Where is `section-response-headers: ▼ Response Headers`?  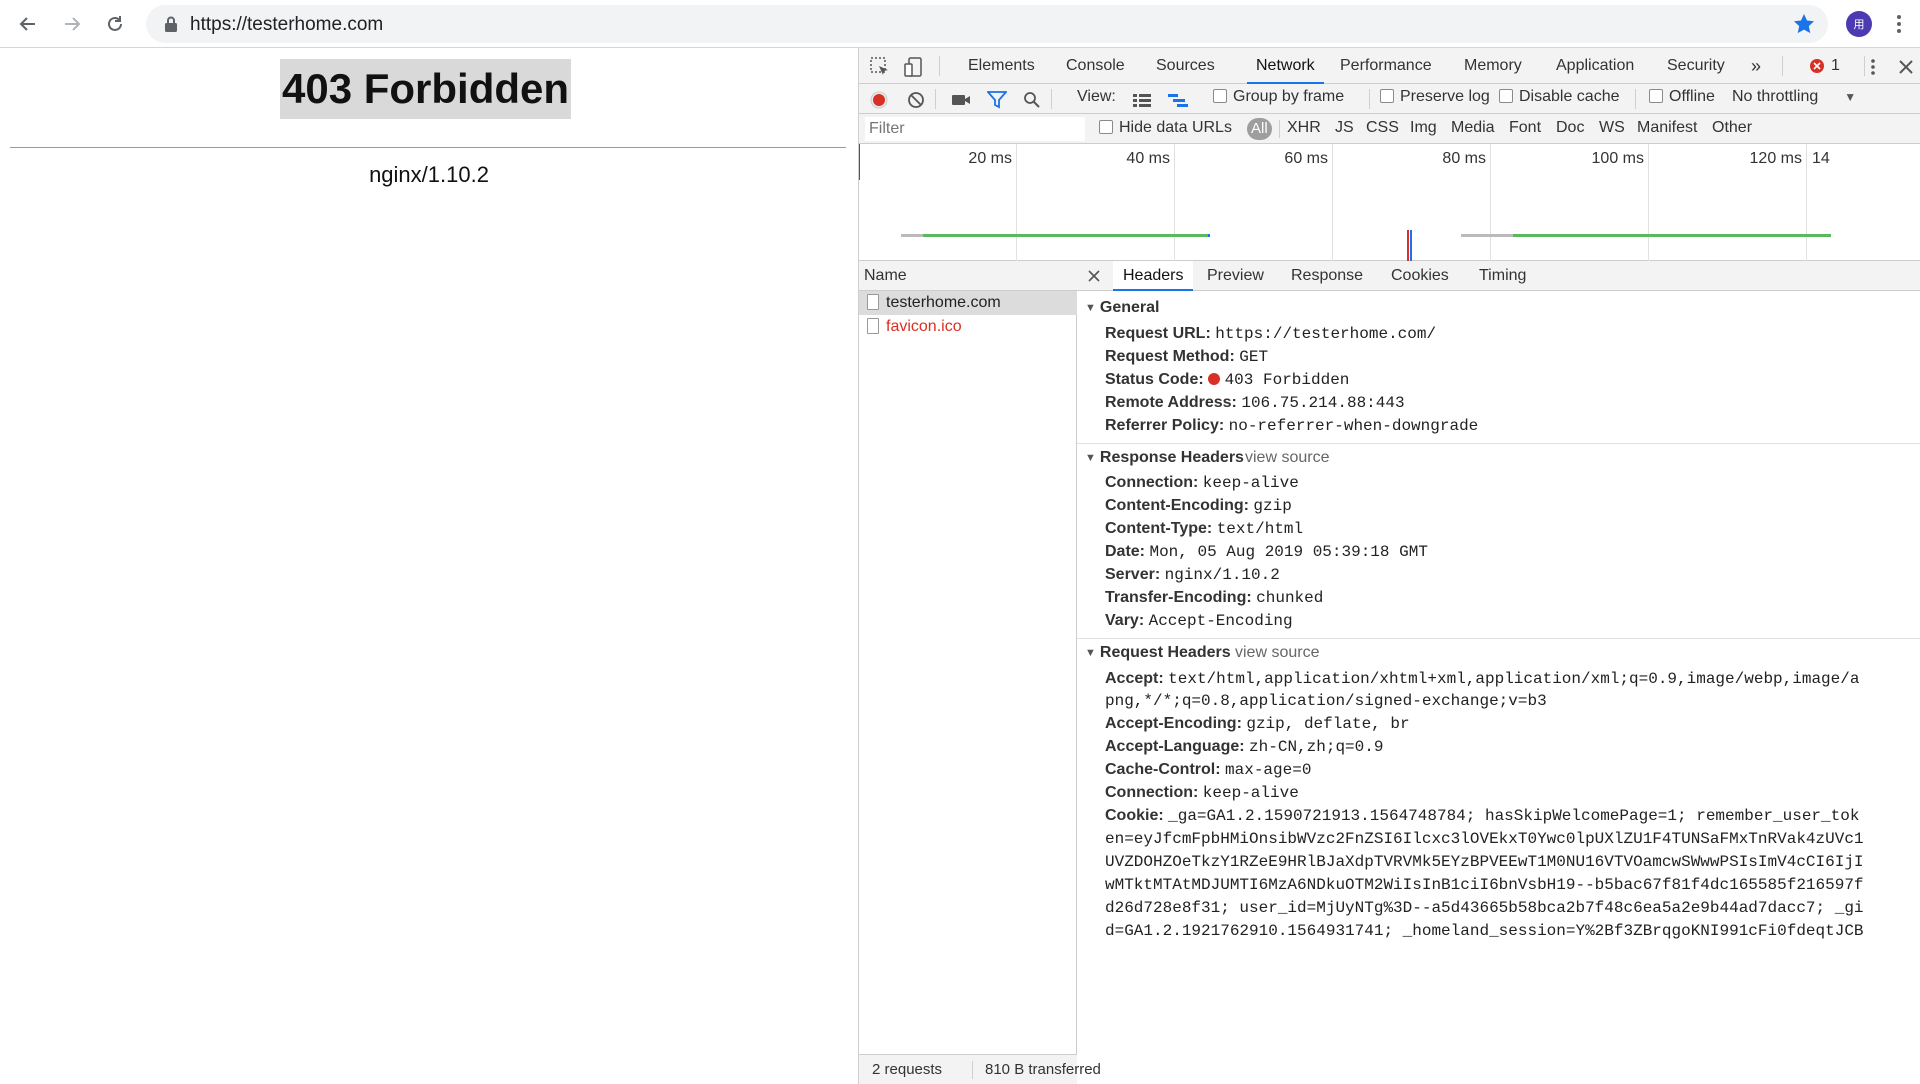
section-response-headers: ▼ Response Headers is located at coordinates (1164, 458).